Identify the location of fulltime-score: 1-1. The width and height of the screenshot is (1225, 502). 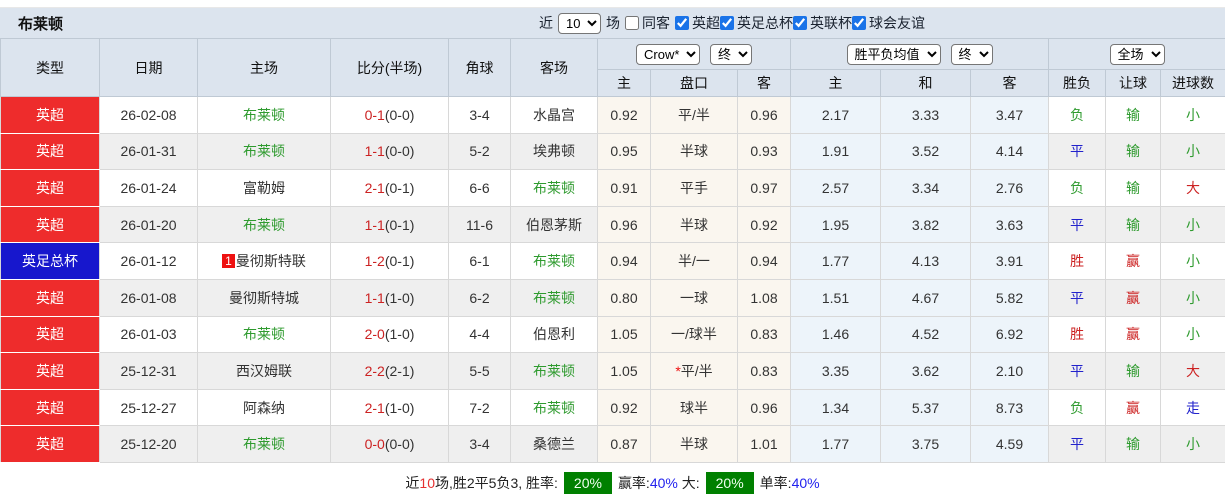
(374, 297).